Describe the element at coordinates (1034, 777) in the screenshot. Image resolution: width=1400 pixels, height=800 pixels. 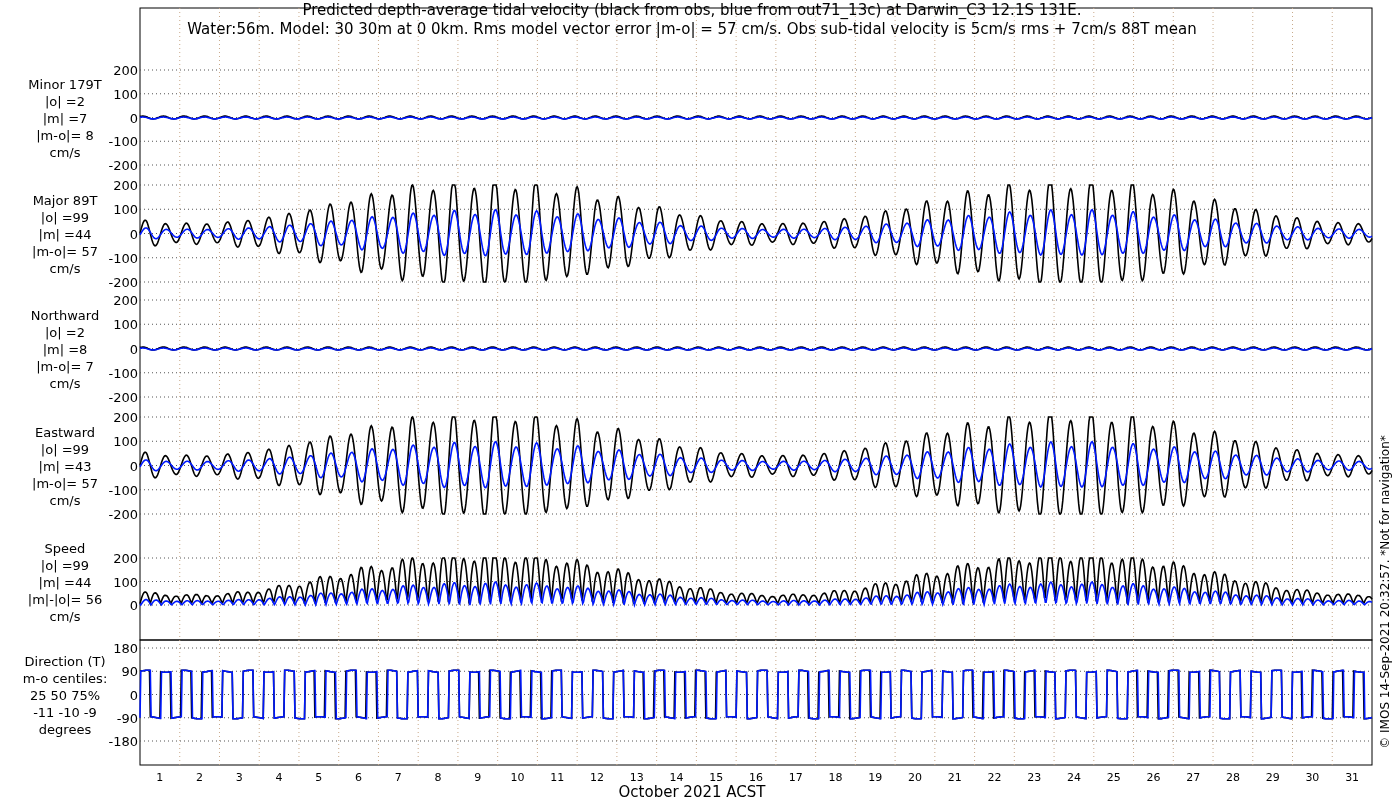
I see `tick-label: 23` at that location.